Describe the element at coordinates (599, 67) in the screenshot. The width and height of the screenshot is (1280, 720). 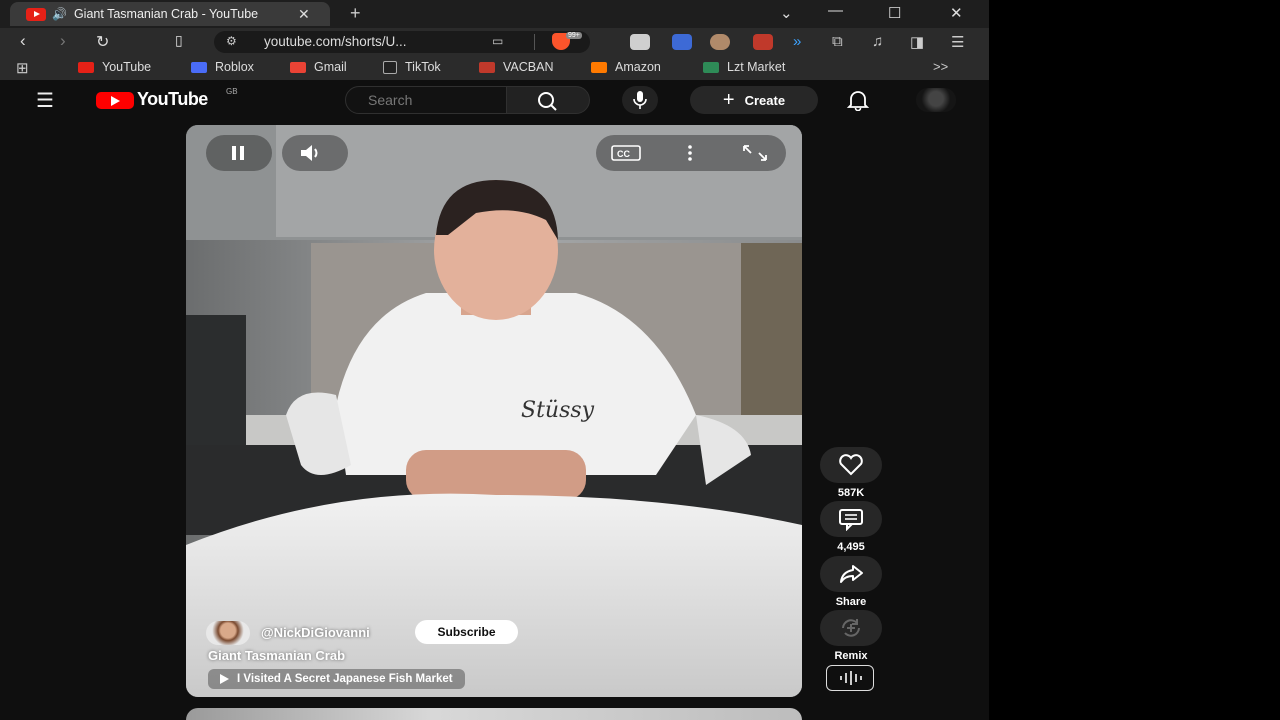
I see `amazon-icon` at that location.